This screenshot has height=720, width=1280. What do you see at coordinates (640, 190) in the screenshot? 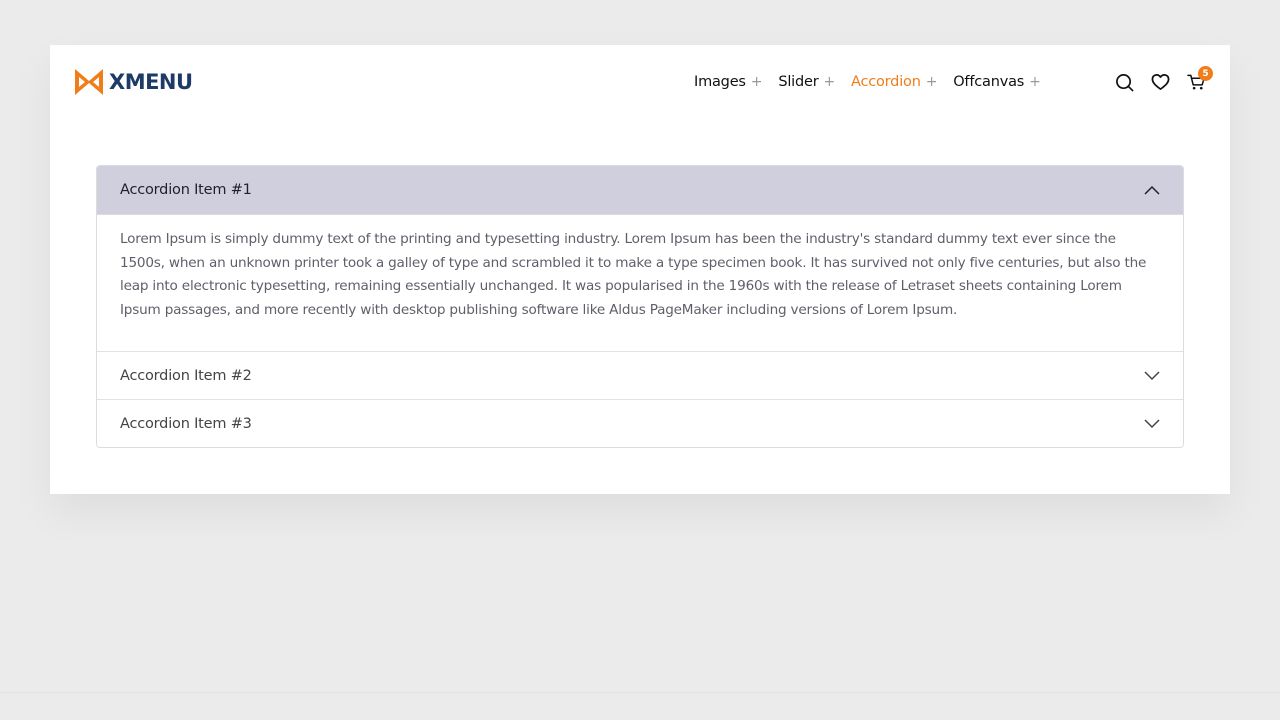
I see `accordion-header-1: Accordion Item #1` at bounding box center [640, 190].